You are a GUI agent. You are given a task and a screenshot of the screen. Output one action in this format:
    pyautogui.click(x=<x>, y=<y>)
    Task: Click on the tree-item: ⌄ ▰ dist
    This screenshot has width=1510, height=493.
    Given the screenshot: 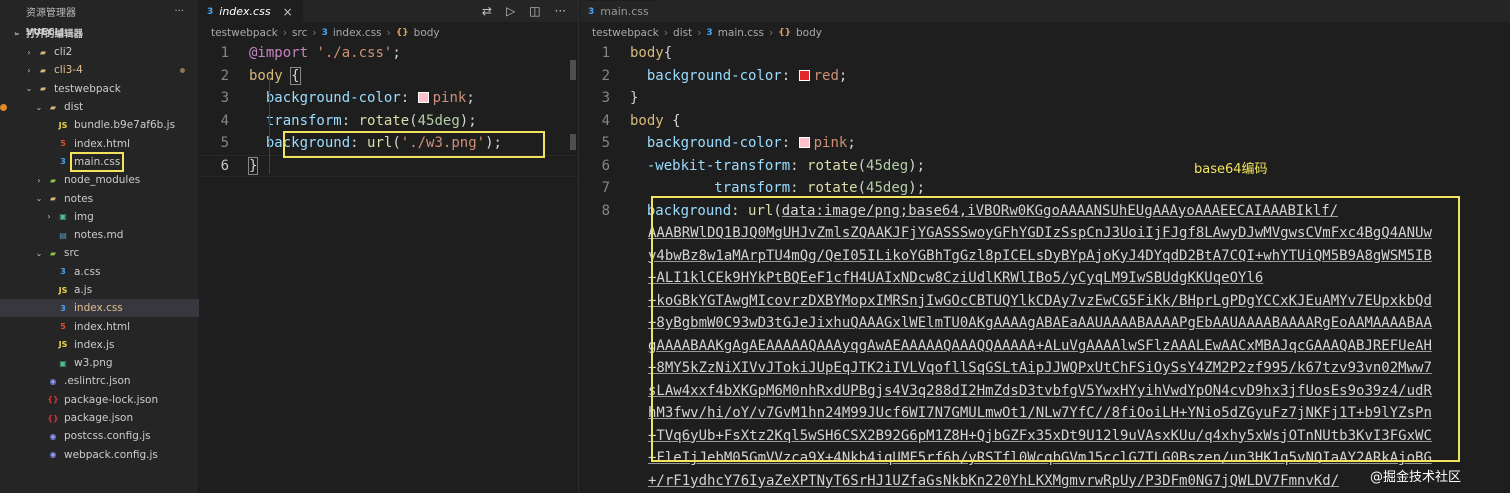 What is the action you would take?
    pyautogui.click(x=99, y=107)
    